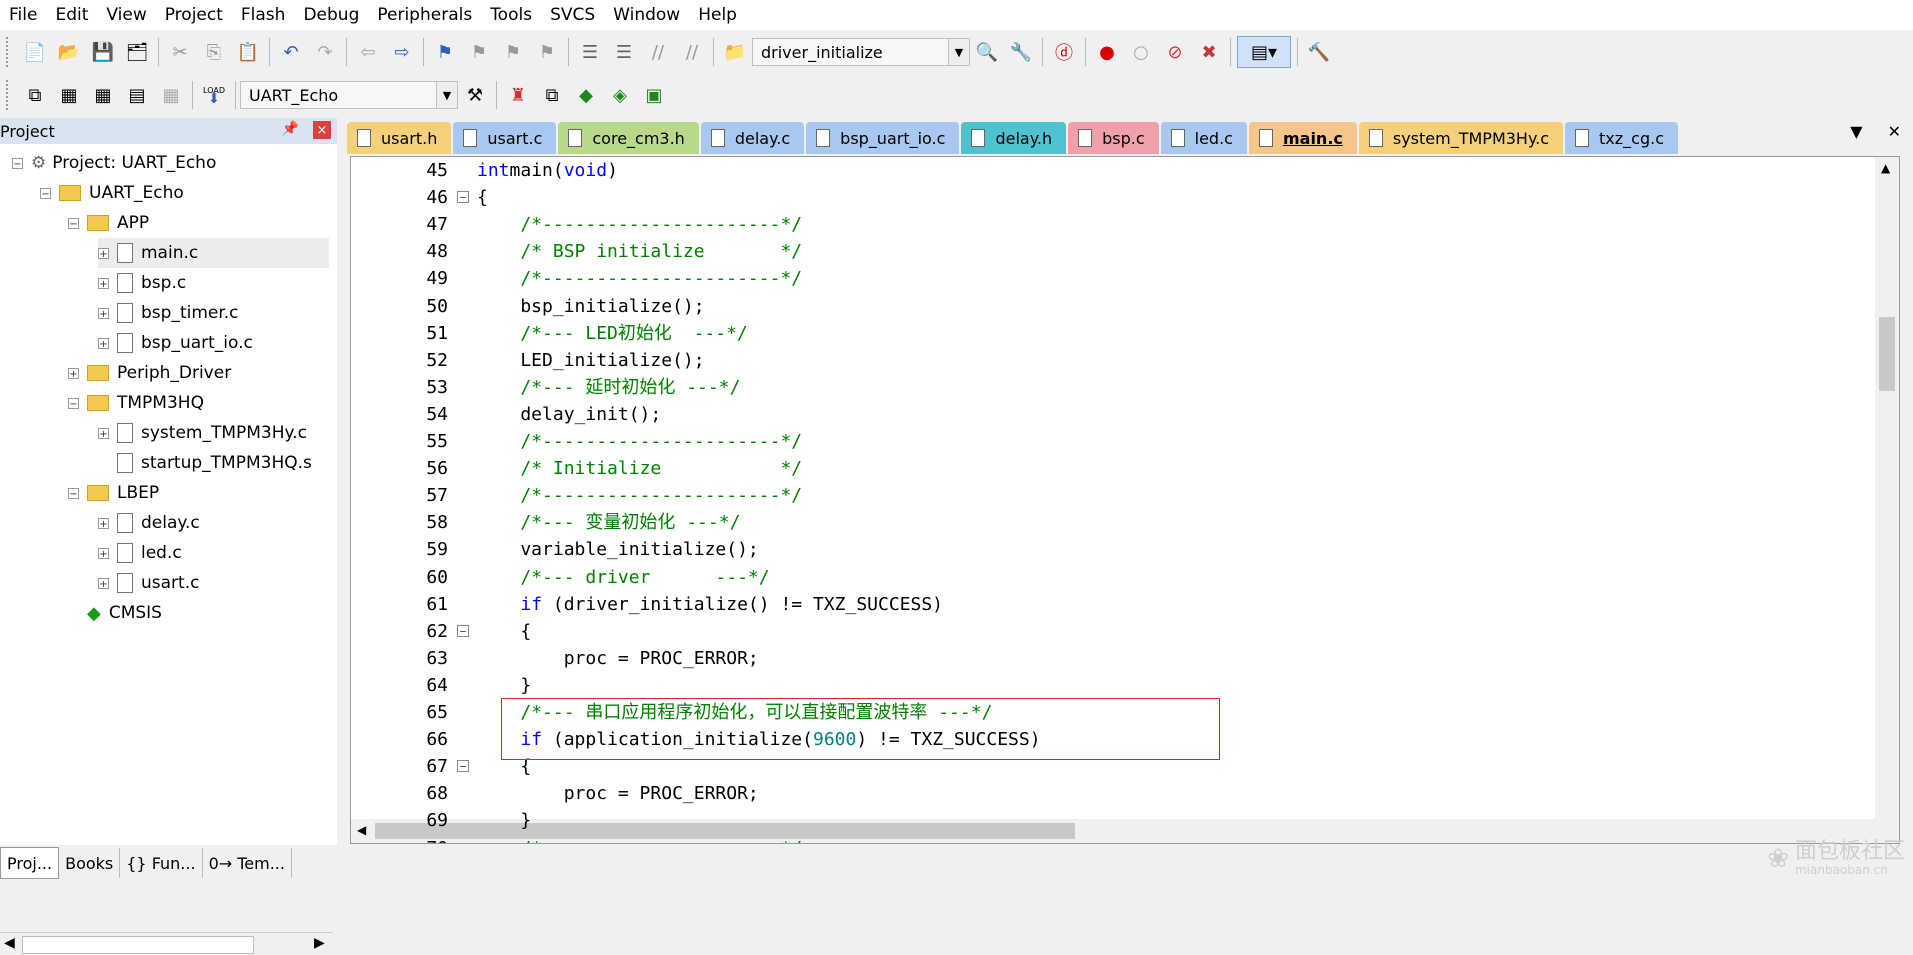 The height and width of the screenshot is (955, 1913). I want to click on tab-list-icon: ▼, so click(1856, 131).